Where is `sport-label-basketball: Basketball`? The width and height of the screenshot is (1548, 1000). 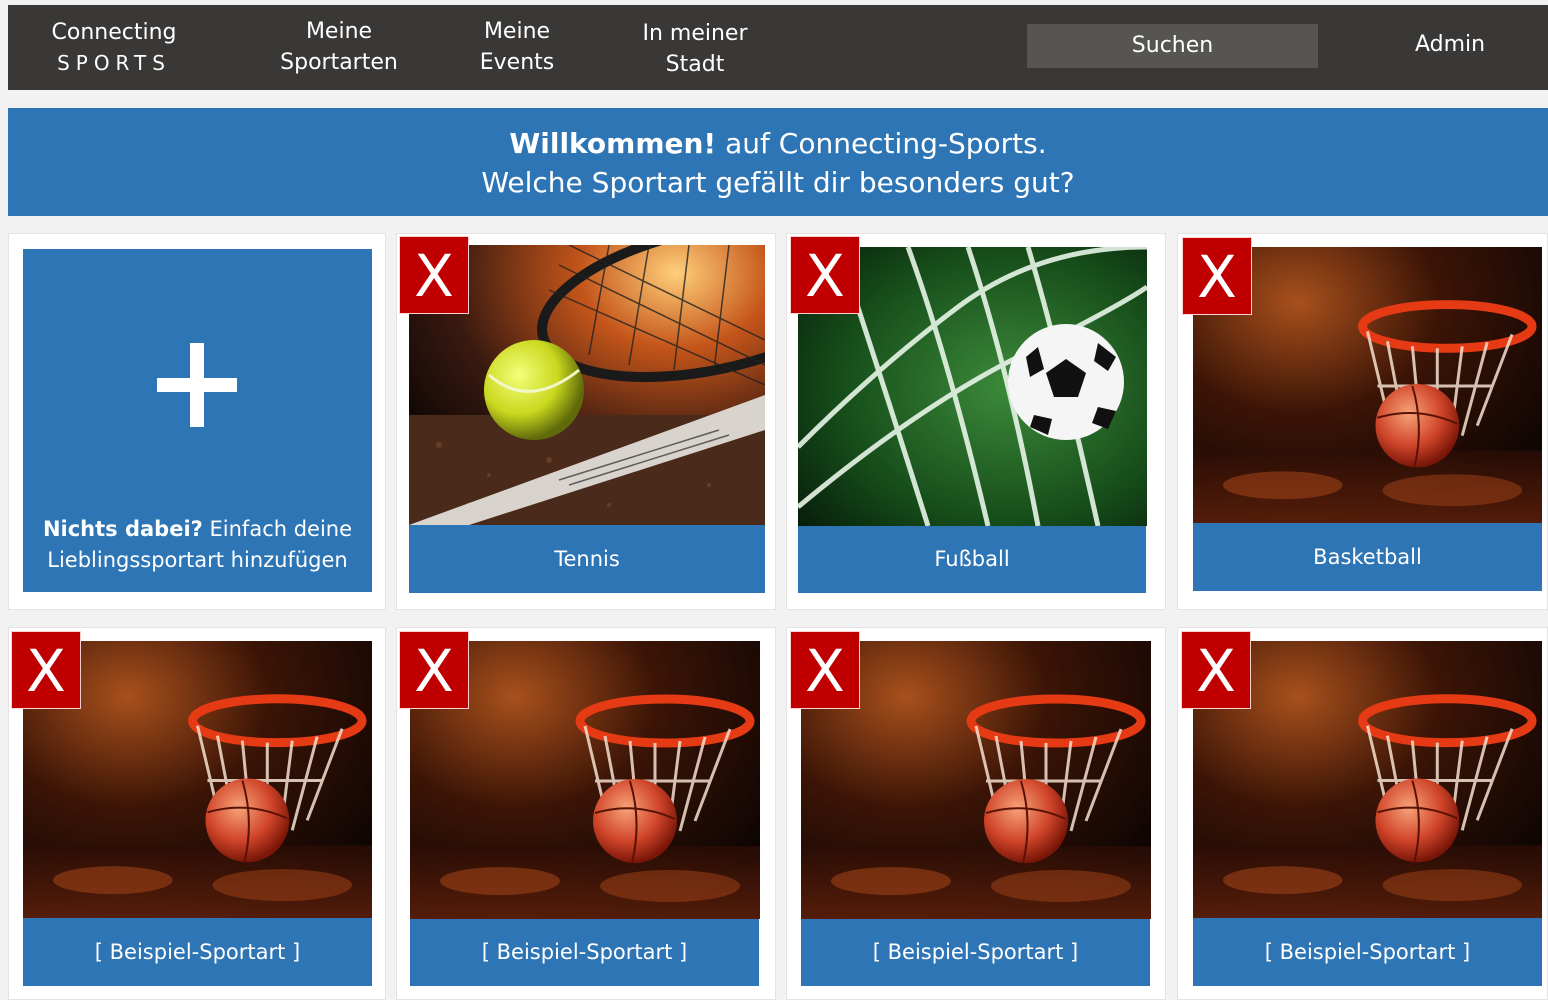 sport-label-basketball: Basketball is located at coordinates (1367, 557).